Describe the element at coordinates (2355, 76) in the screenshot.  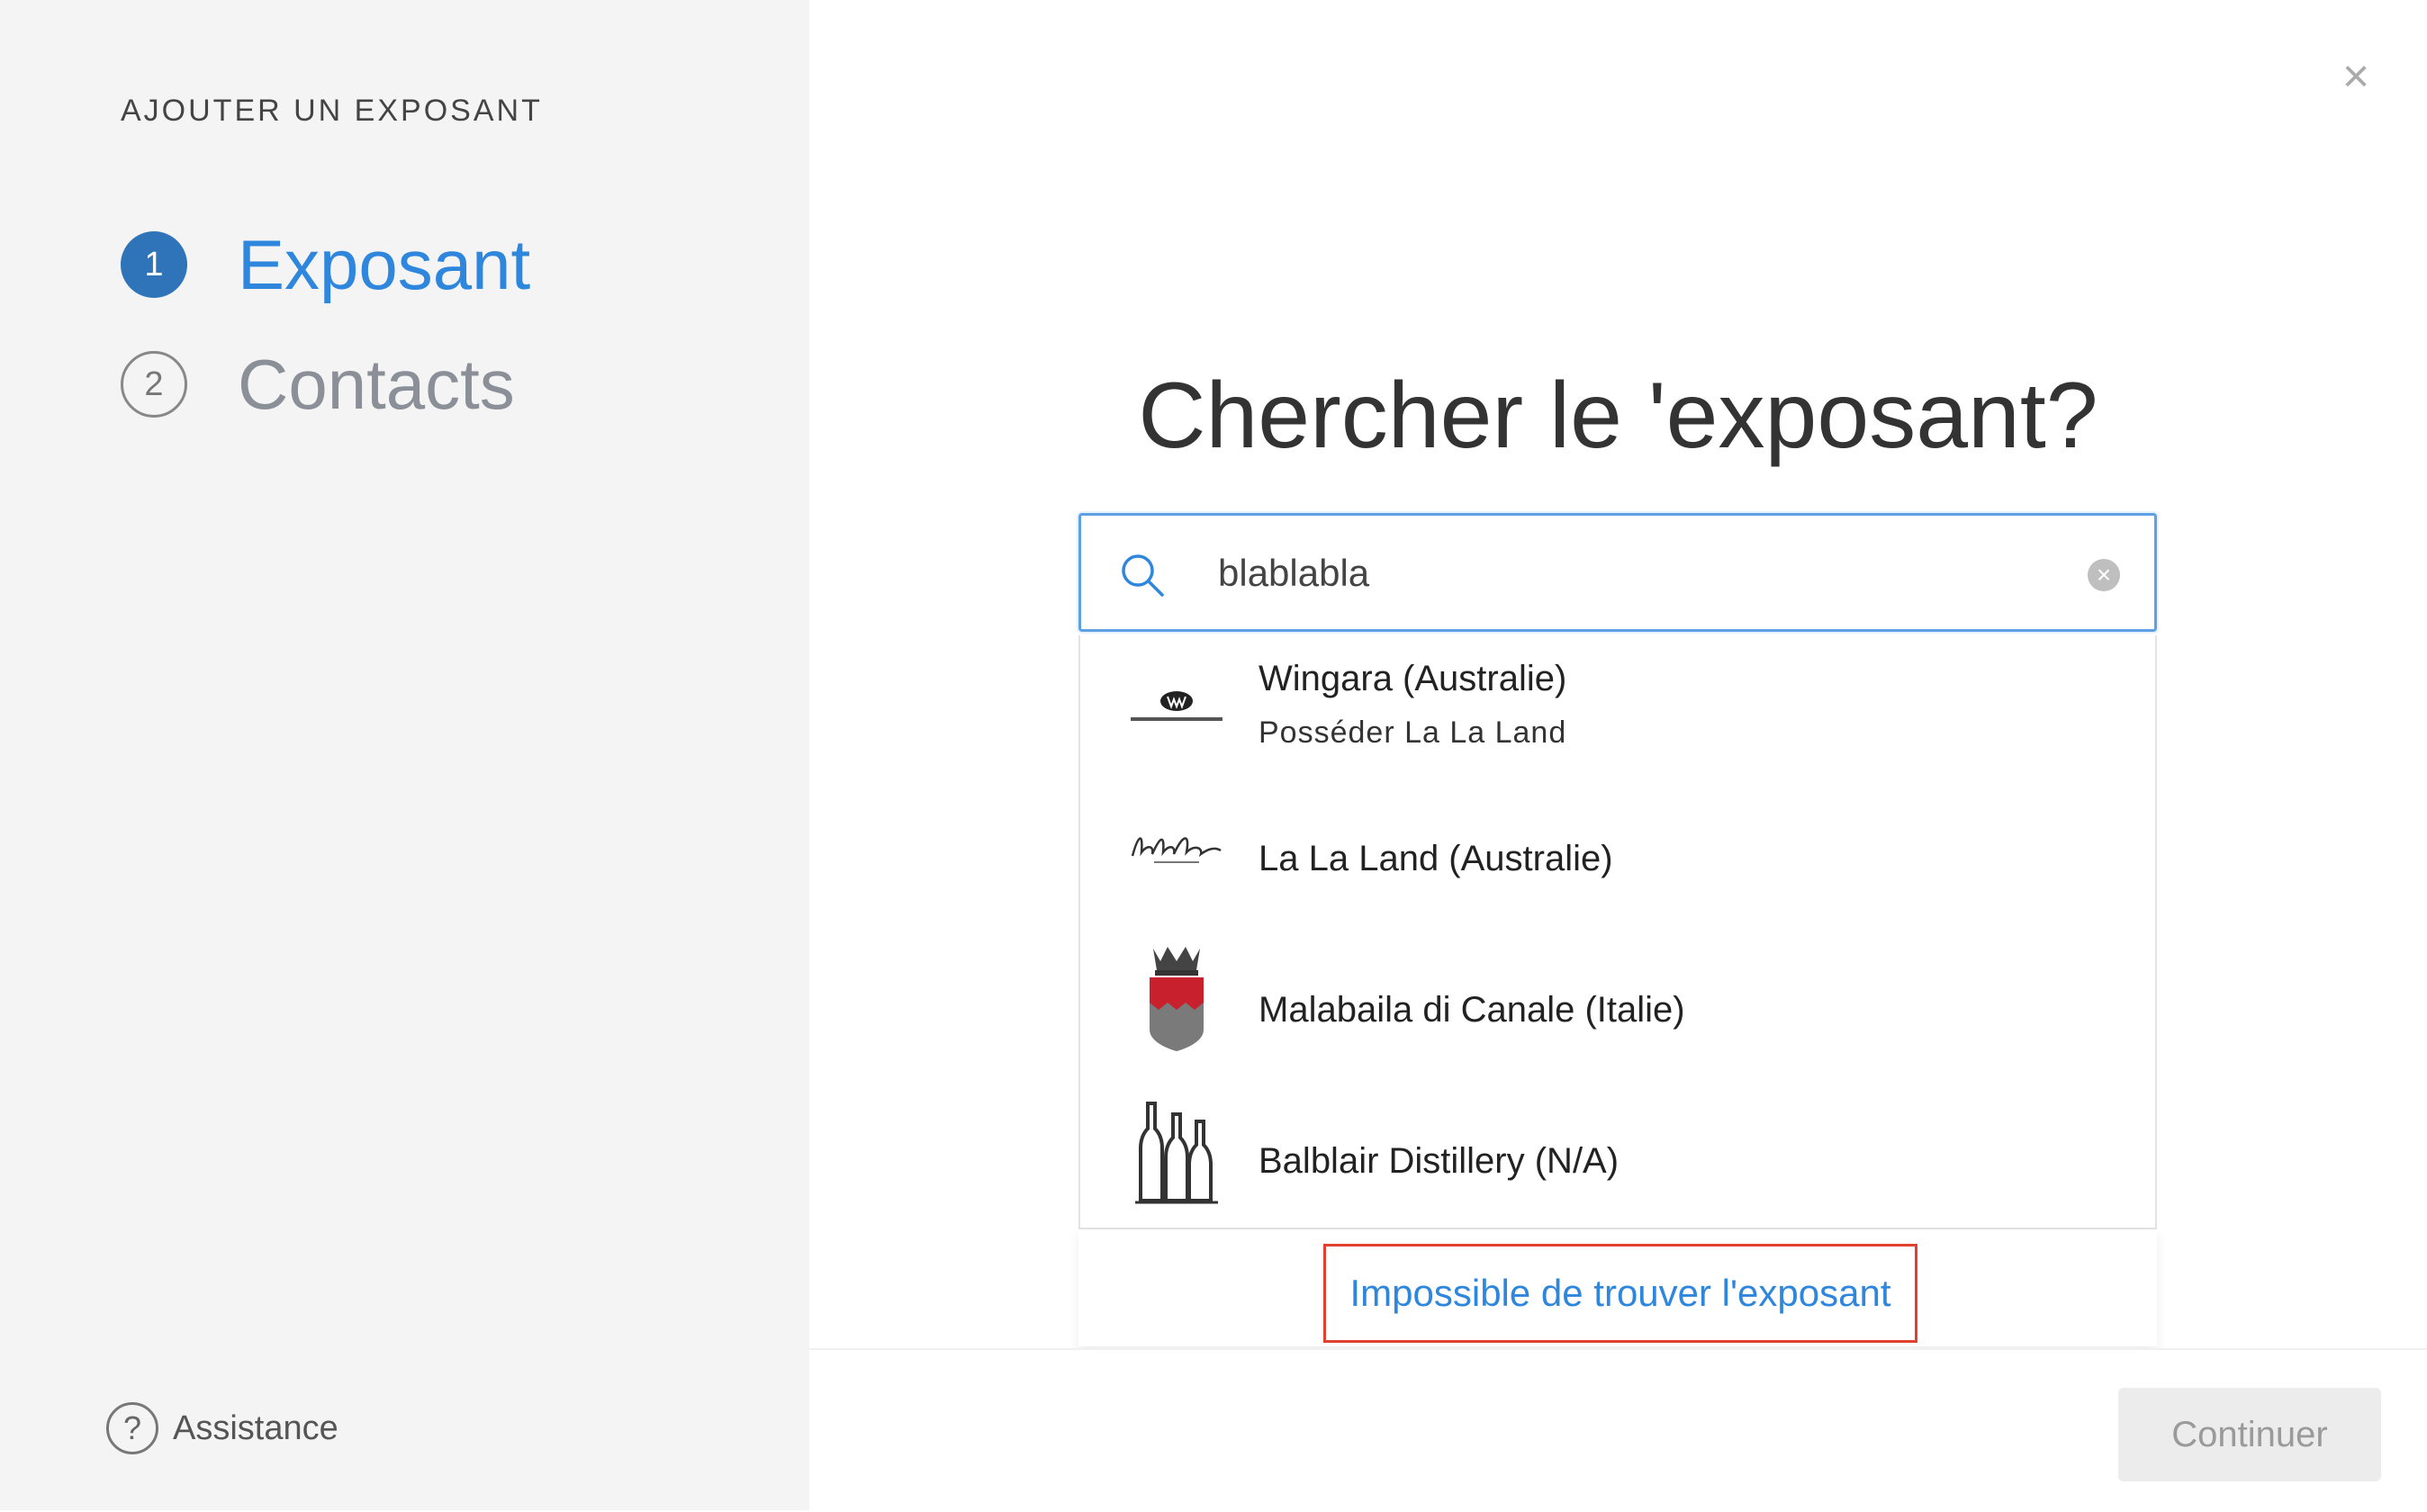
I see `close-icon: ×` at that location.